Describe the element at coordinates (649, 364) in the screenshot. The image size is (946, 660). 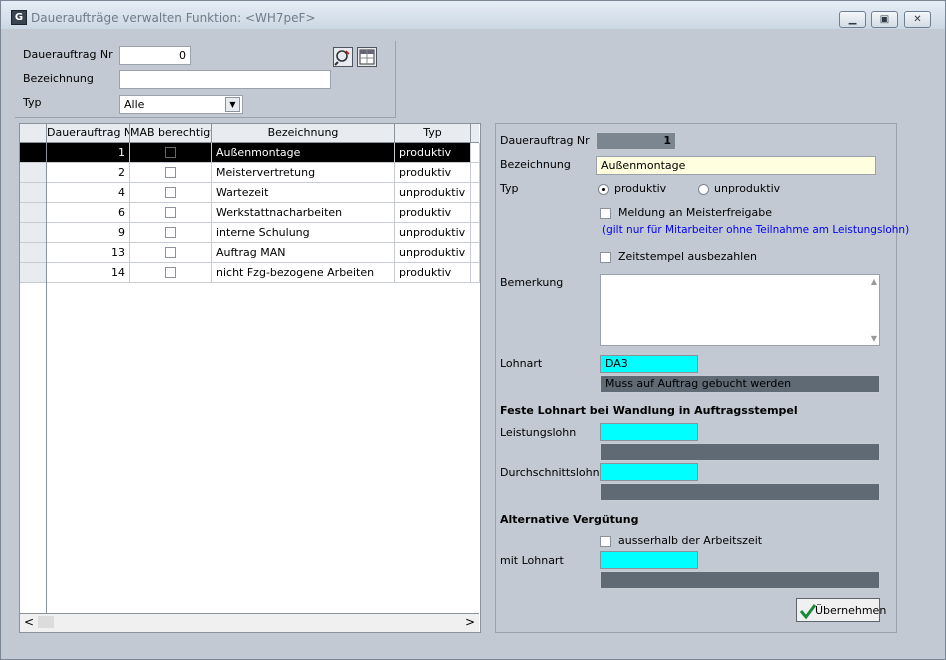
I see `lohnart-field: DA3` at that location.